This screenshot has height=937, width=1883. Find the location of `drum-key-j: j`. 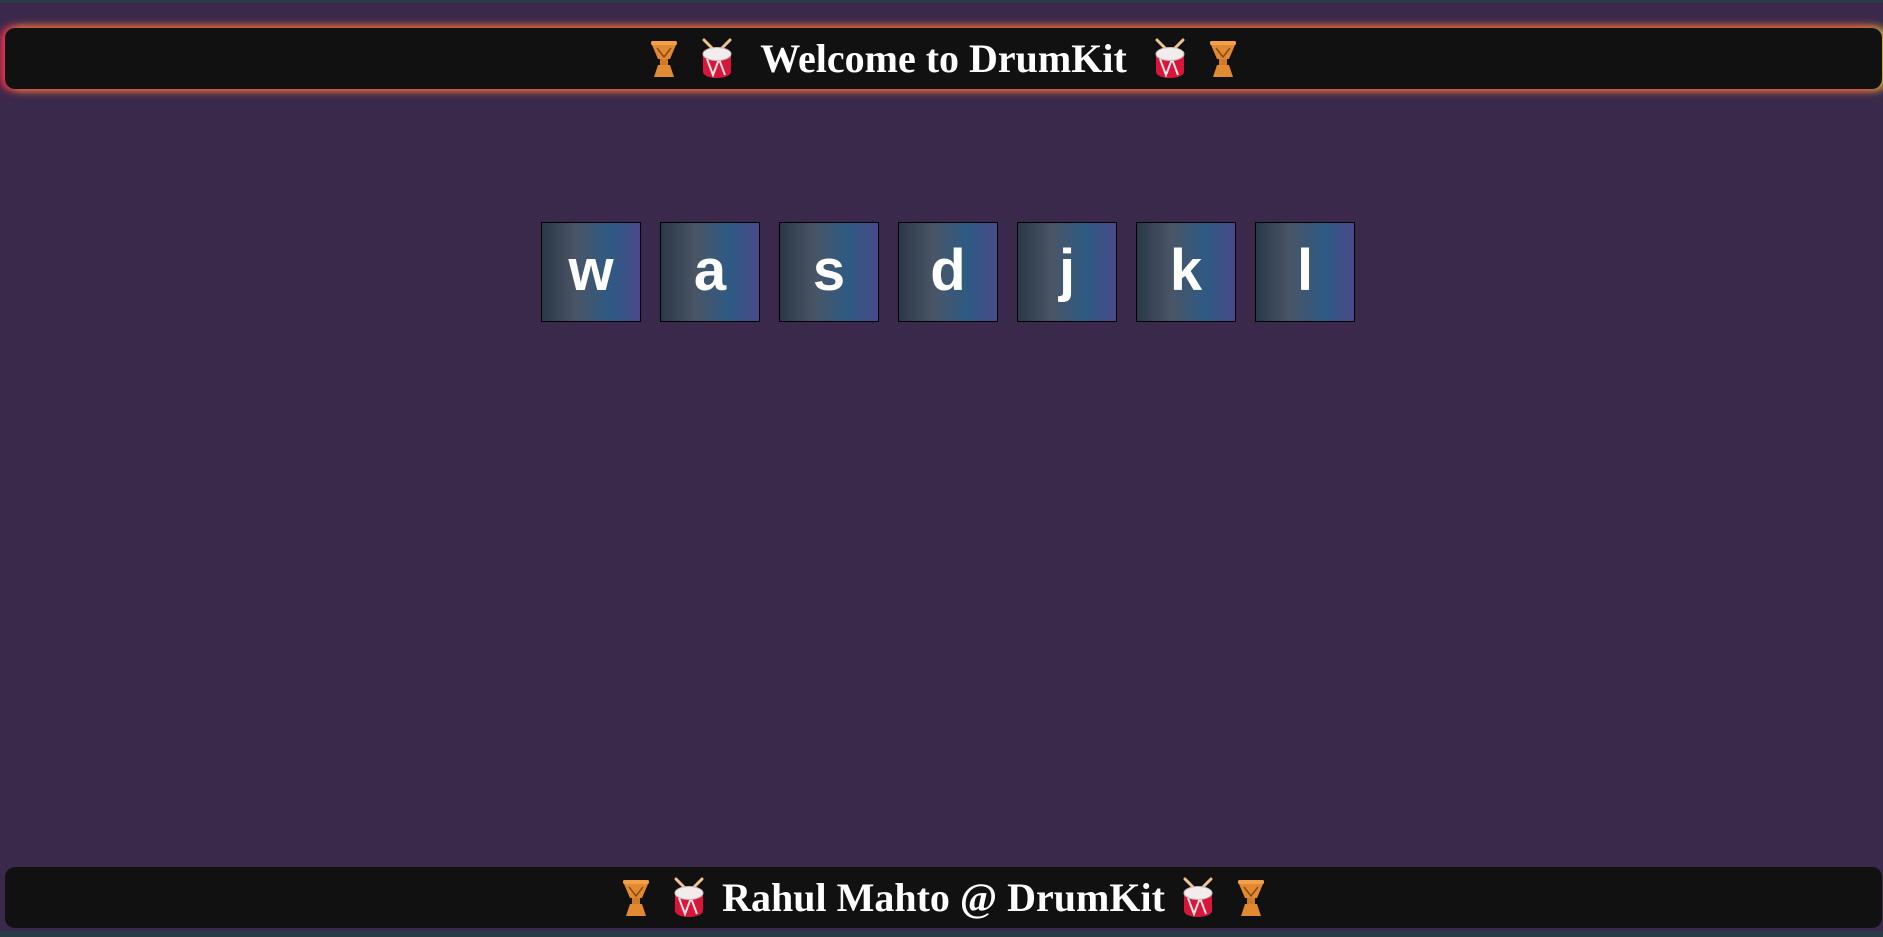

drum-key-j: j is located at coordinates (1067, 272).